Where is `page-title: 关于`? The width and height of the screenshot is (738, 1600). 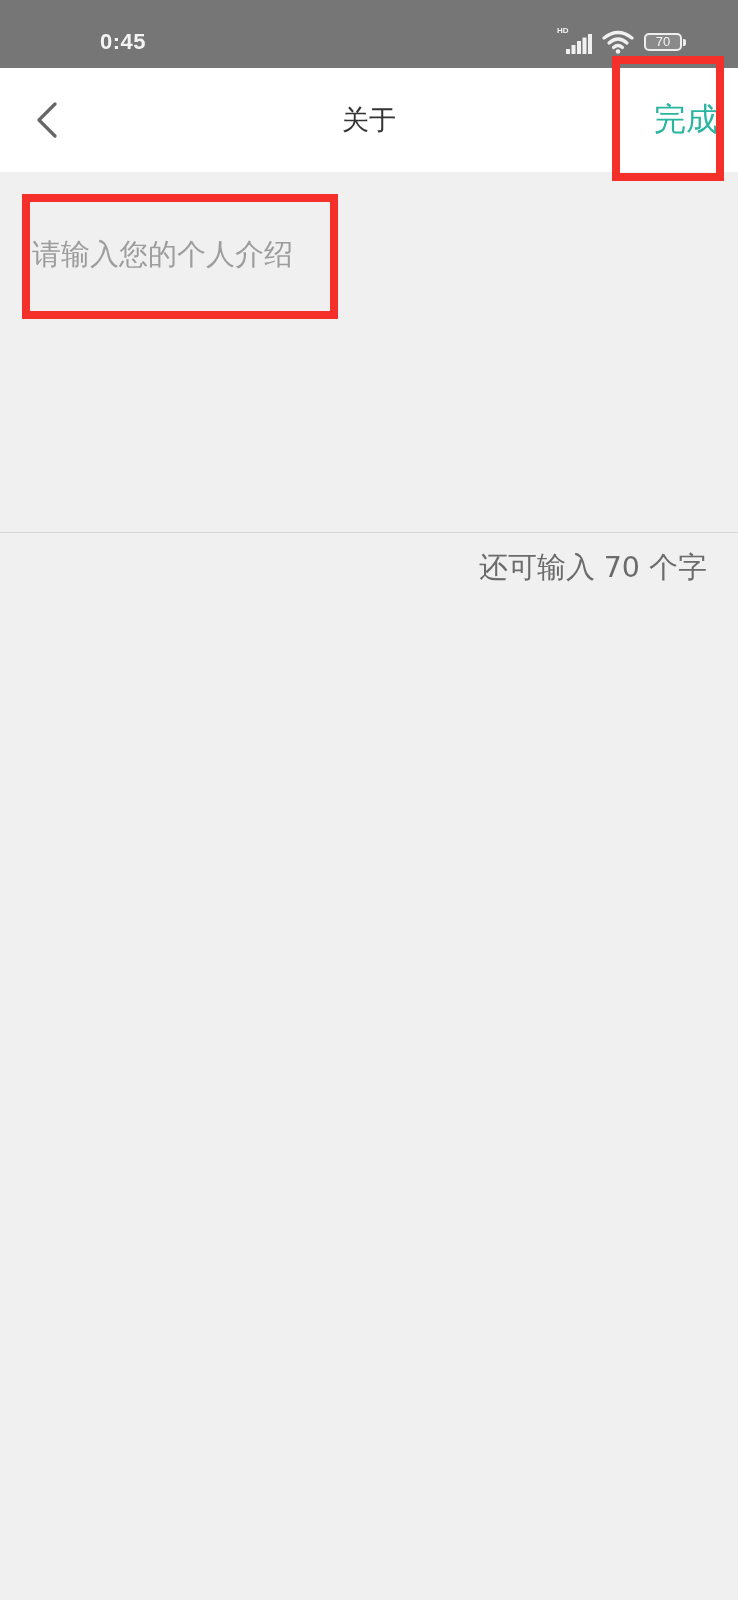
page-title: 关于 is located at coordinates (369, 120).